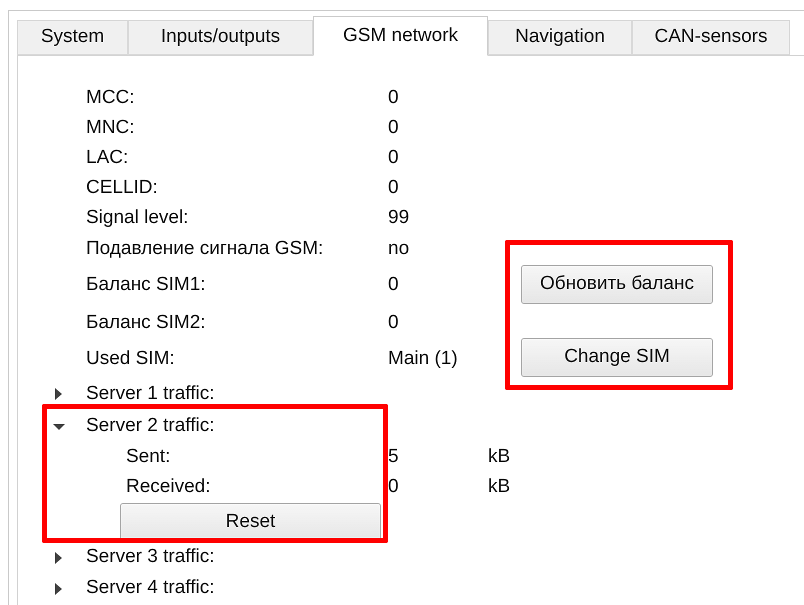 This screenshot has height=605, width=804. I want to click on tree-item-label: Server 2 traffic:, so click(150, 426).